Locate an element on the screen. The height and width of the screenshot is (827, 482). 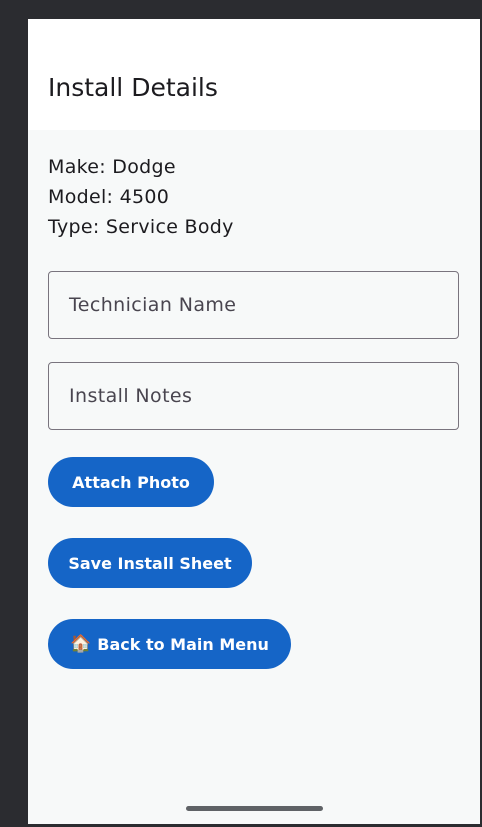
home-icon: 🏠 is located at coordinates (81, 643).